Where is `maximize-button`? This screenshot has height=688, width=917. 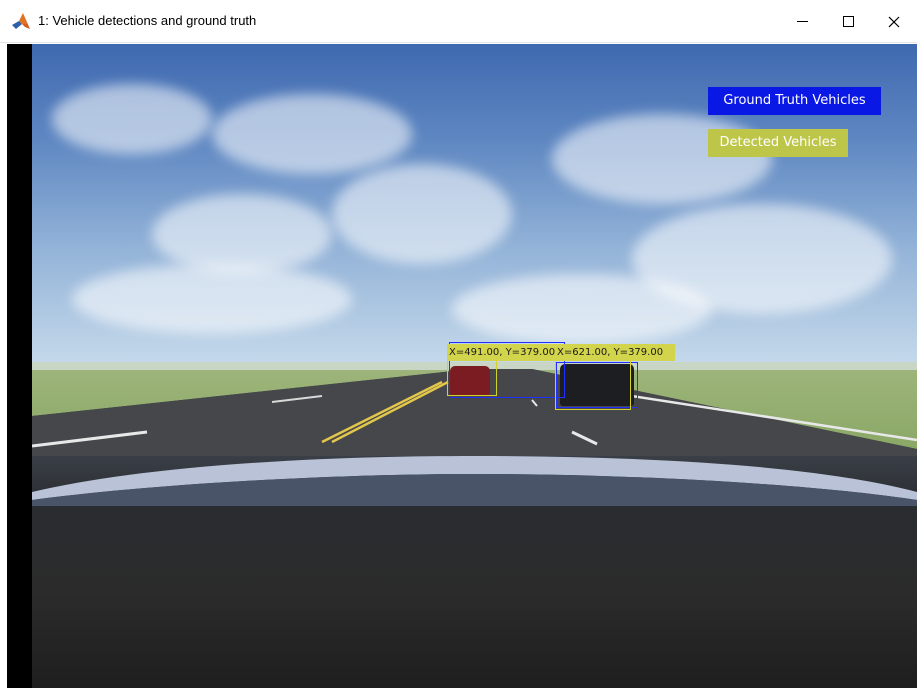 maximize-button is located at coordinates (848, 21).